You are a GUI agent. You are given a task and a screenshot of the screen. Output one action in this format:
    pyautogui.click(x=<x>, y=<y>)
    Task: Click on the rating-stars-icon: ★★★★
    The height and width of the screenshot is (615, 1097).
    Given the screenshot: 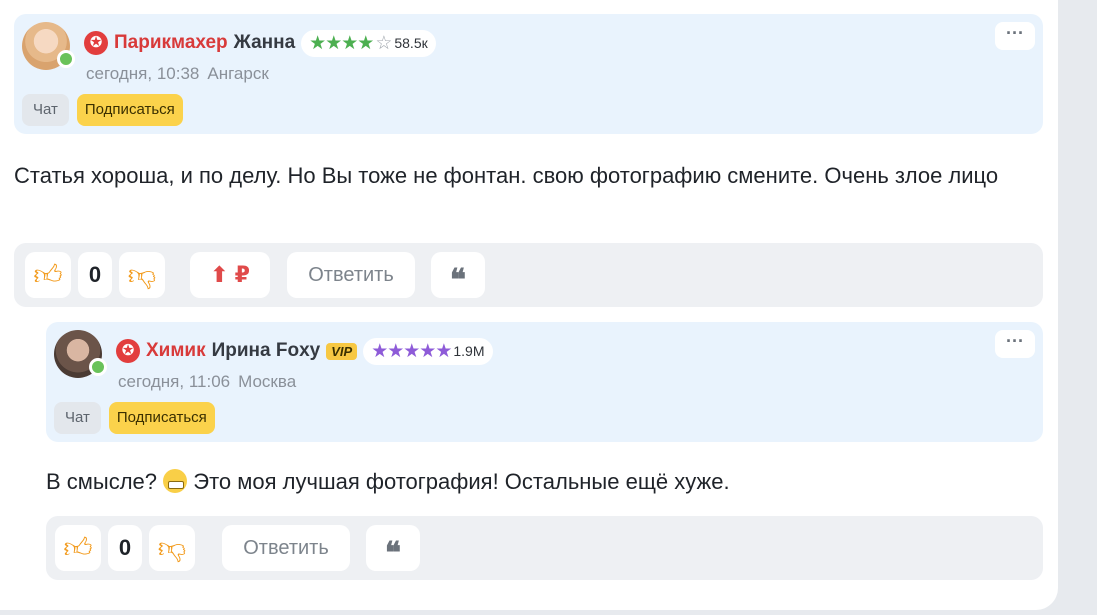 What is the action you would take?
    pyautogui.click(x=341, y=43)
    